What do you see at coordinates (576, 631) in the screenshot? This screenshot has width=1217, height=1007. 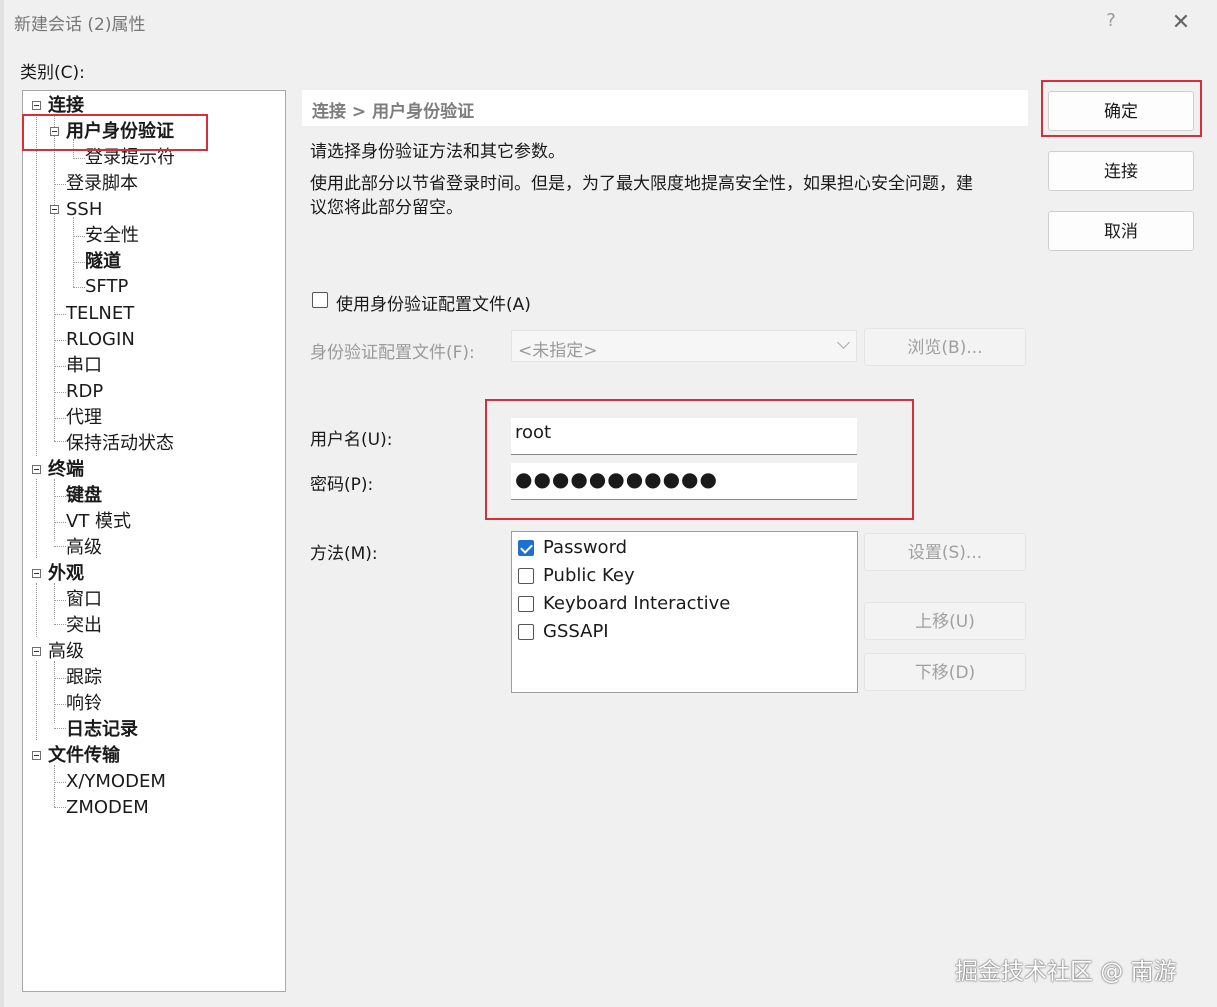 I see `method-option-label: GSSAPI` at bounding box center [576, 631].